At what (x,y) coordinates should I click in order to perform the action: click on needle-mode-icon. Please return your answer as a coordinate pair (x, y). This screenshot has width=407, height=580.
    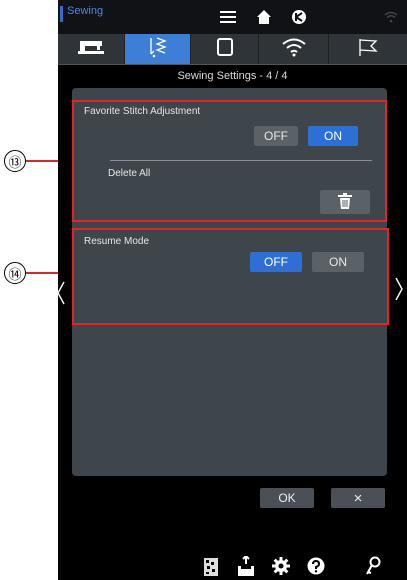
    Looking at the image, I should click on (299, 17).